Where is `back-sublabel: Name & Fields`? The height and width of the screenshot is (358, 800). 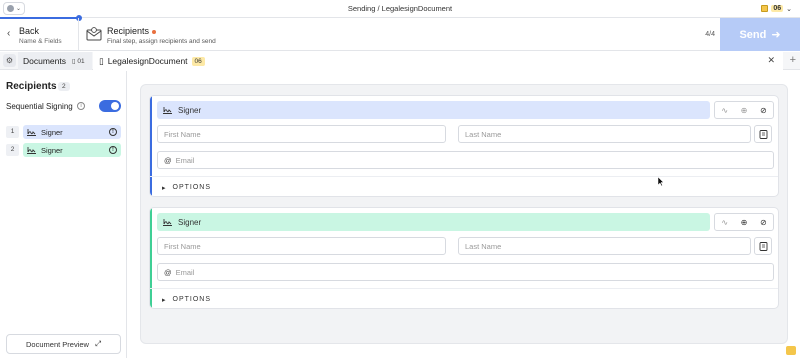
back-sublabel: Name & Fields is located at coordinates (40, 41).